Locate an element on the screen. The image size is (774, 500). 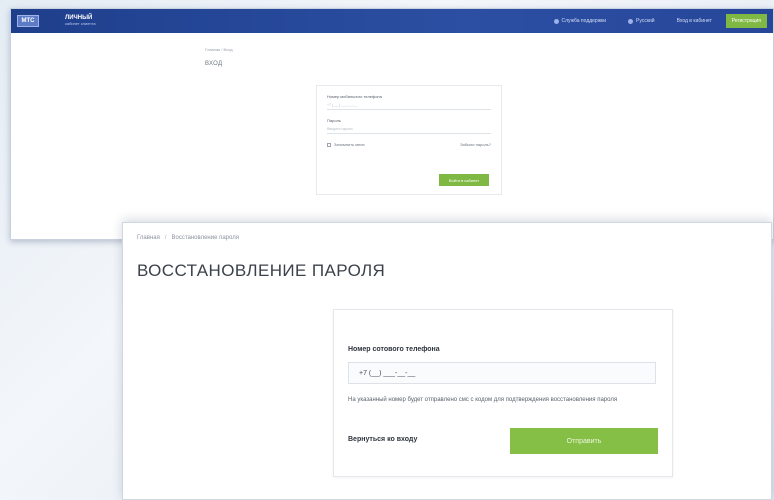
phone-field-label: Номер сотового телефона is located at coordinates (394, 349).